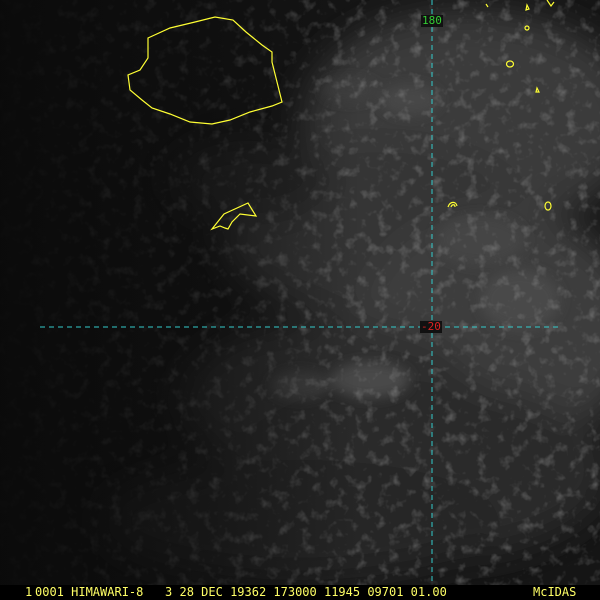 Image resolution: width=600 pixels, height=600 pixels. What do you see at coordinates (29, 592) in the screenshot?
I see `frame-number: 1` at bounding box center [29, 592].